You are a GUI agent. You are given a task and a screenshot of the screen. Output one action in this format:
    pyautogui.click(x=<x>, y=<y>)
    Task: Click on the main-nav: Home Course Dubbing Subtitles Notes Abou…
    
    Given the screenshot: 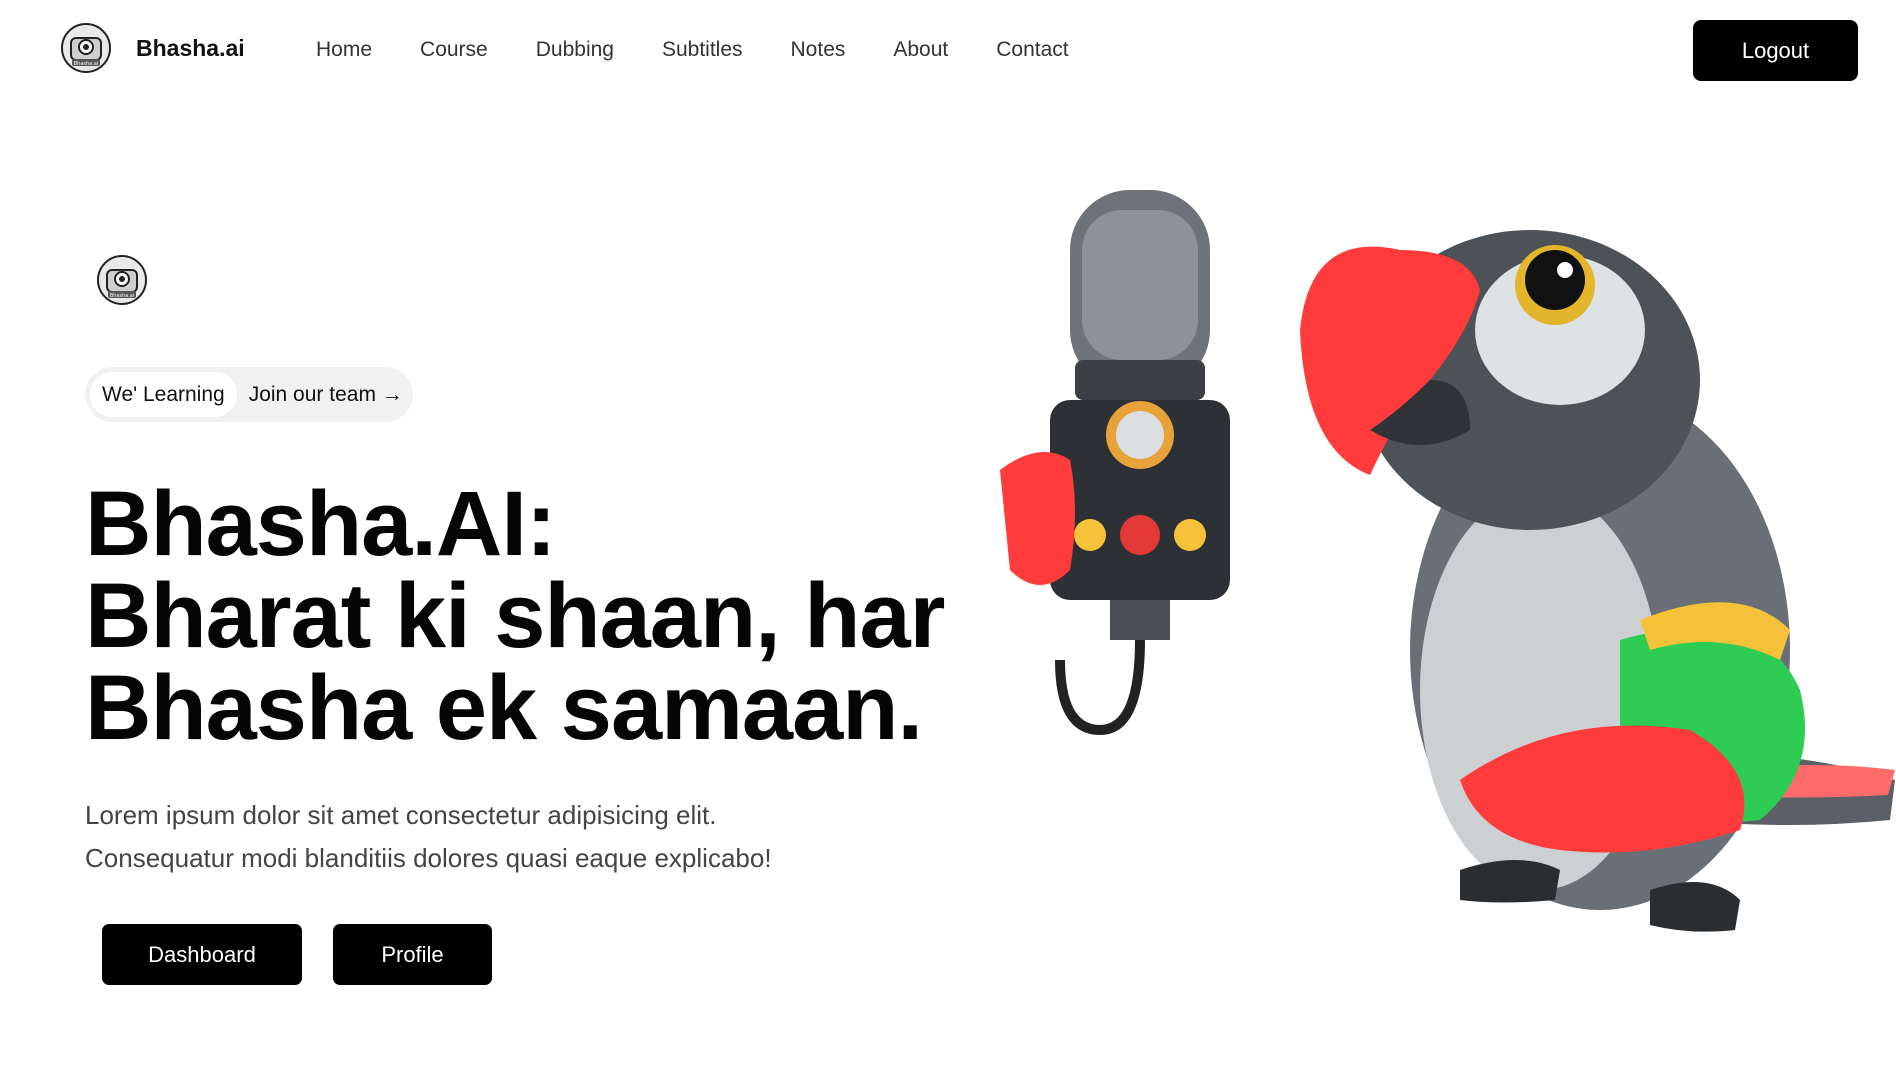 What is the action you would take?
    pyautogui.click(x=716, y=50)
    